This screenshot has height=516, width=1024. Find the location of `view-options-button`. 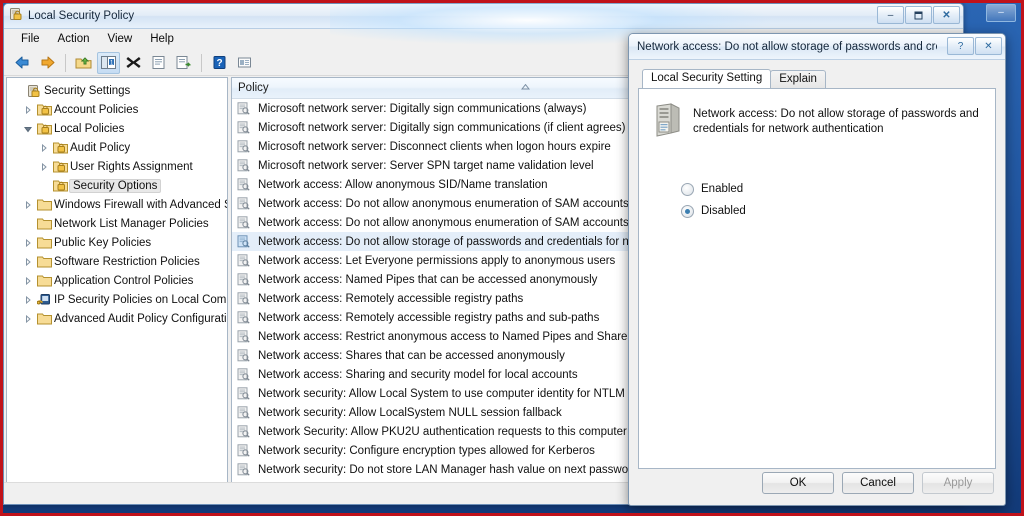

view-options-button is located at coordinates (244, 63).